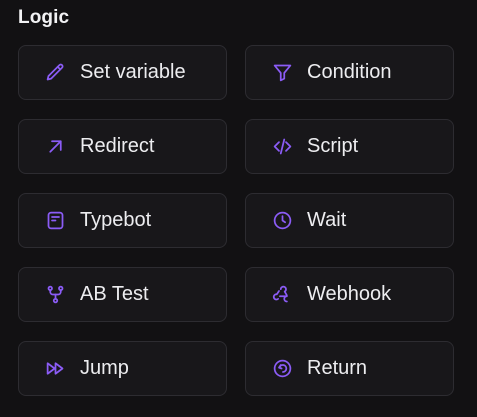 The image size is (477, 417). Describe the element at coordinates (55, 369) in the screenshot. I see `fast-forward-icon` at that location.